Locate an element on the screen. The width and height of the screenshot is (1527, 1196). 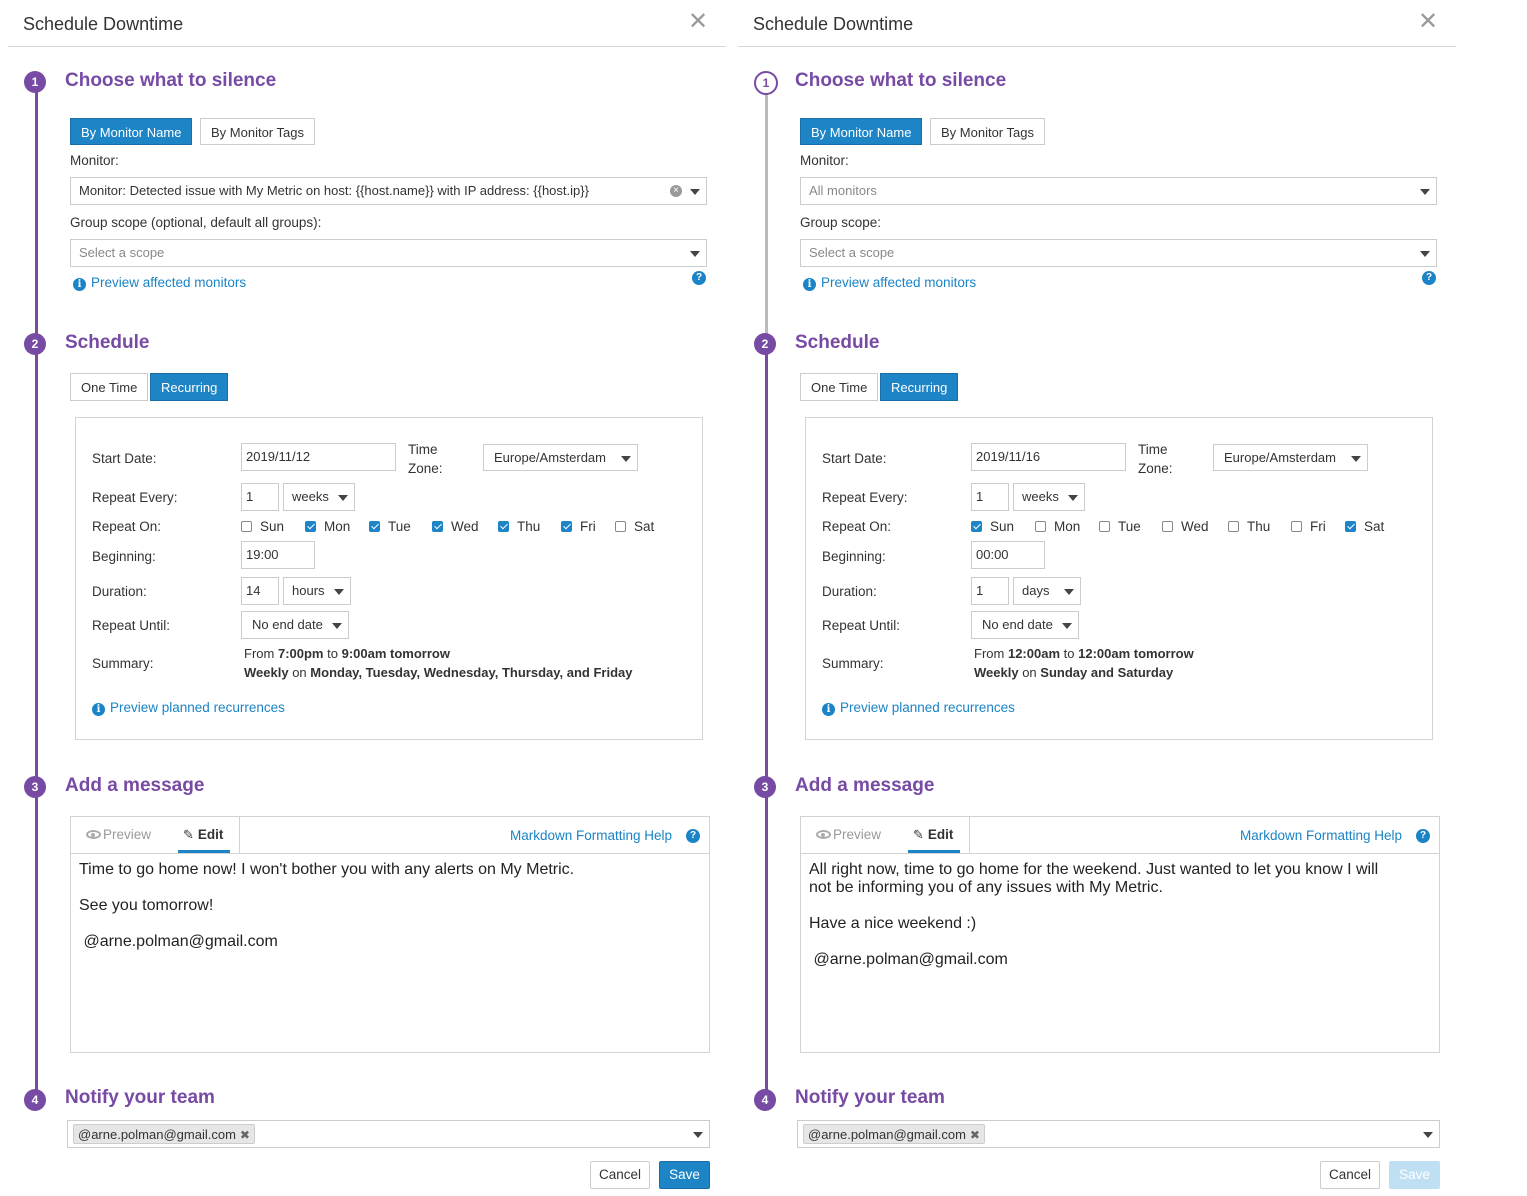
clear-icon: × is located at coordinates (676, 191).